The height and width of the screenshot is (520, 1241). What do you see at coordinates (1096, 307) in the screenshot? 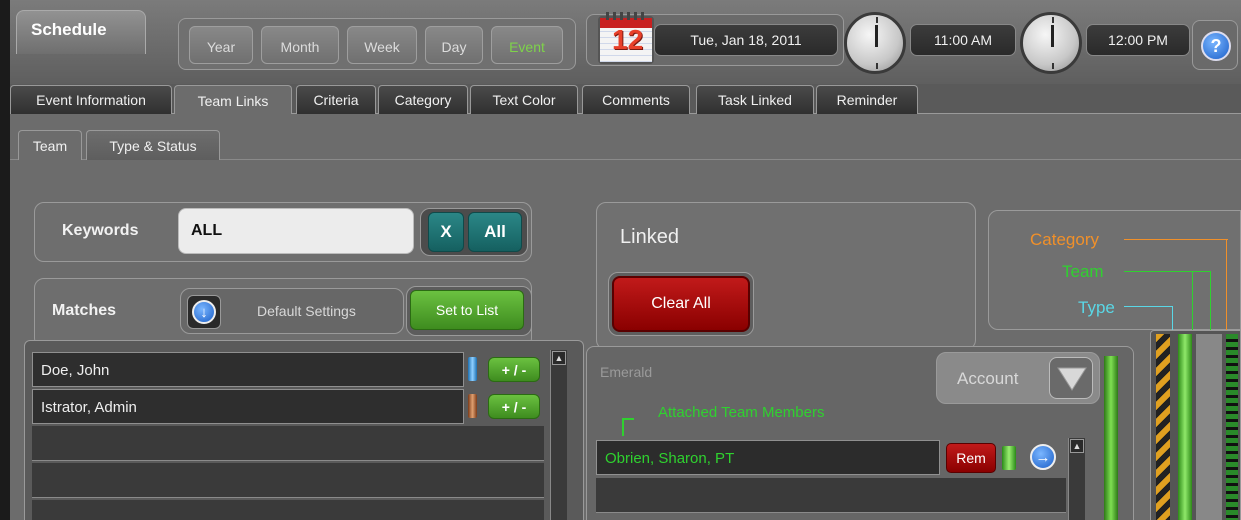
I see `legend-type: Type` at bounding box center [1096, 307].